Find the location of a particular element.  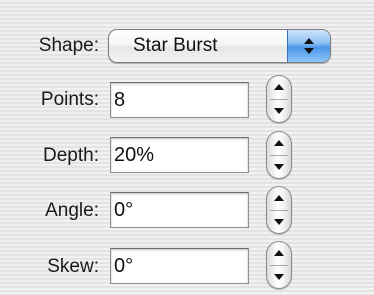

angle-stepper-down-button is located at coordinates (279, 221).